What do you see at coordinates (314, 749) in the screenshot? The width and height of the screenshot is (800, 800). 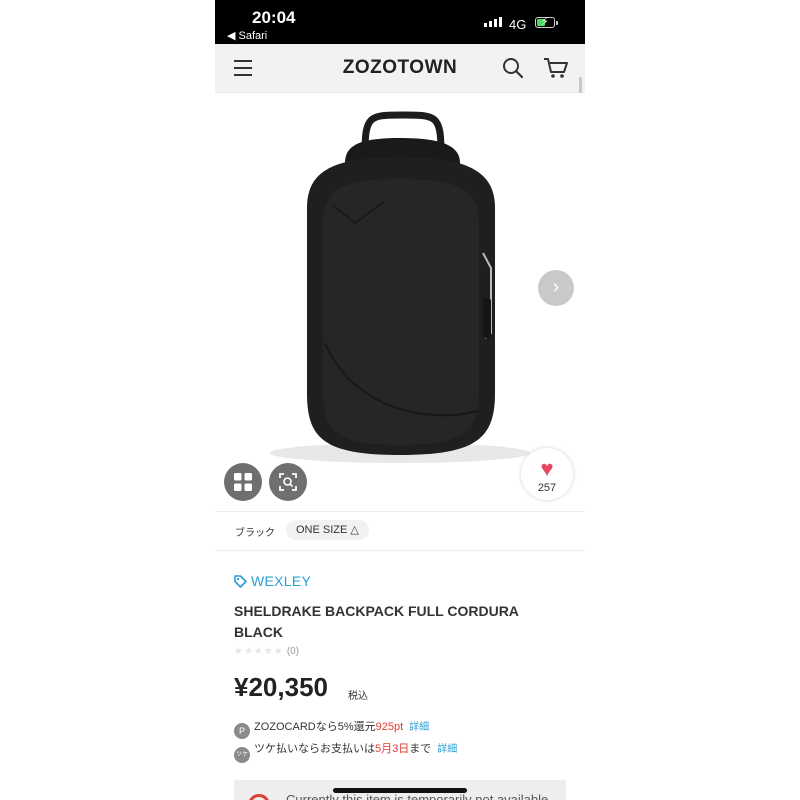 I see `tsuke-text-before: ツケ払いならお支払いは` at bounding box center [314, 749].